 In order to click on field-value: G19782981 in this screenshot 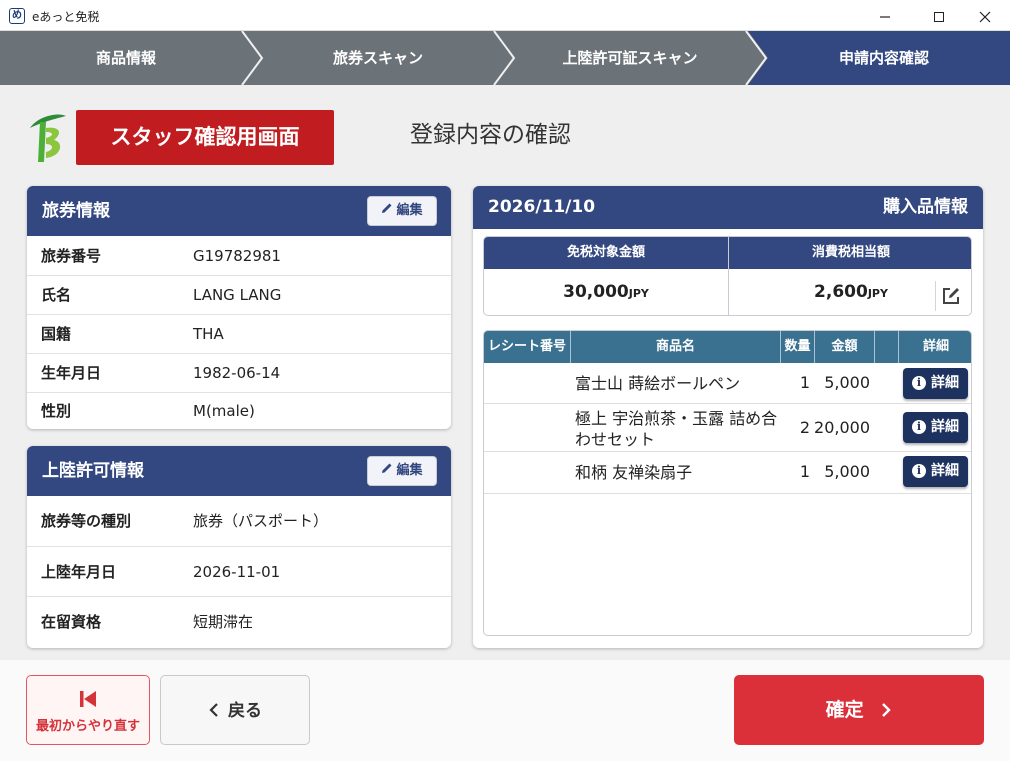, I will do `click(237, 256)`.